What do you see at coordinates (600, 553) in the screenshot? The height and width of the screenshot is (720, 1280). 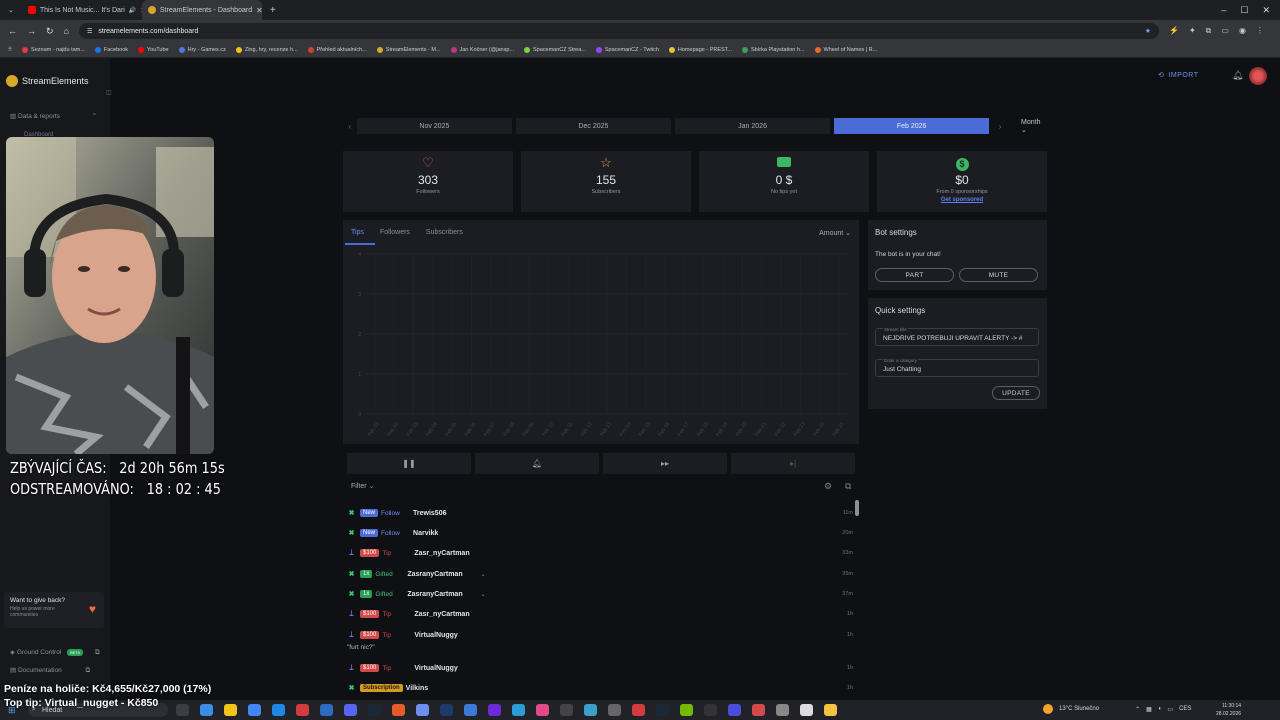 I see `feed-row: ⍊ $100 Tip Zasr_nyCartman 33m` at bounding box center [600, 553].